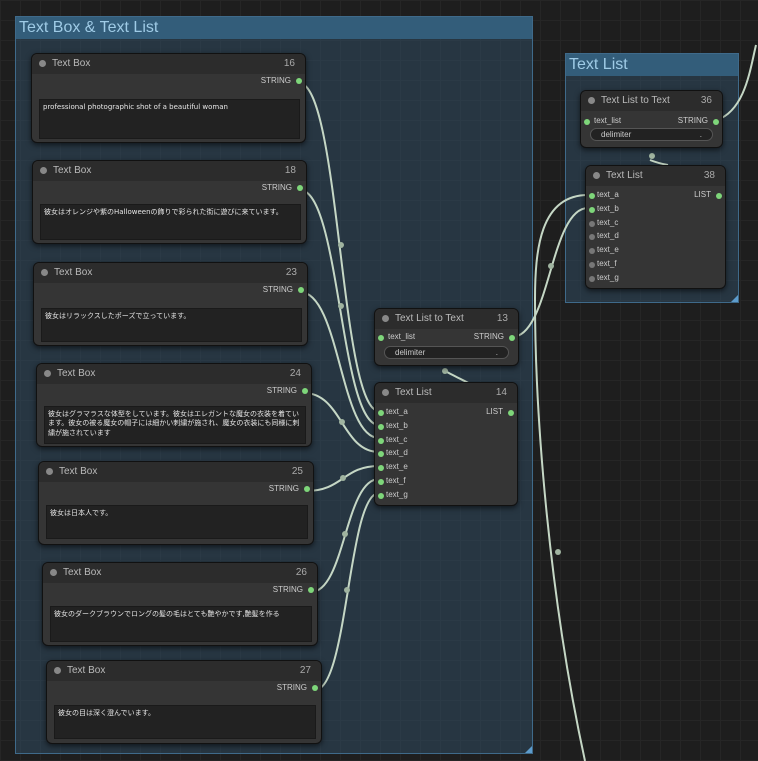  What do you see at coordinates (181, 624) in the screenshot?
I see `text-input: 彼女のダークブラウンでロングの髪の毛はとても艶やかです,艶髪を作る` at bounding box center [181, 624].